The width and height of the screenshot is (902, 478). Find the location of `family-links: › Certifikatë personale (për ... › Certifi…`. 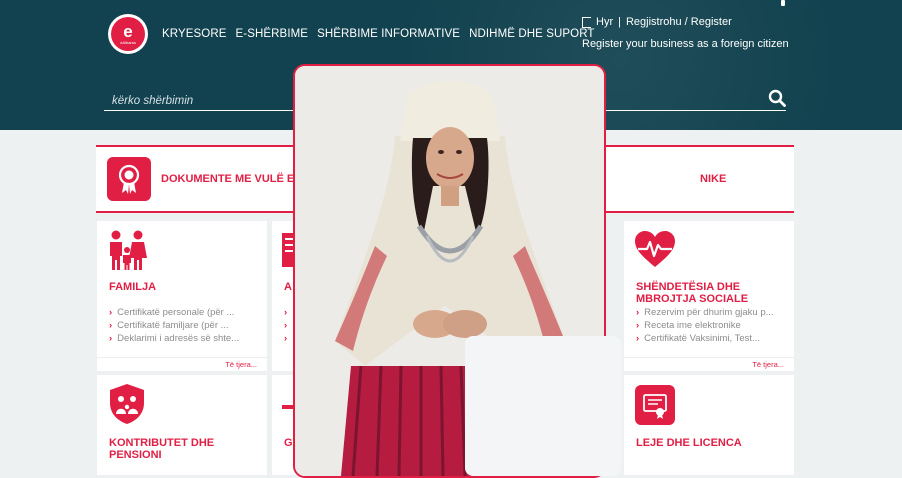

family-links: › Certifikatë personale (për ... › Certifi… is located at coordinates (174, 325).